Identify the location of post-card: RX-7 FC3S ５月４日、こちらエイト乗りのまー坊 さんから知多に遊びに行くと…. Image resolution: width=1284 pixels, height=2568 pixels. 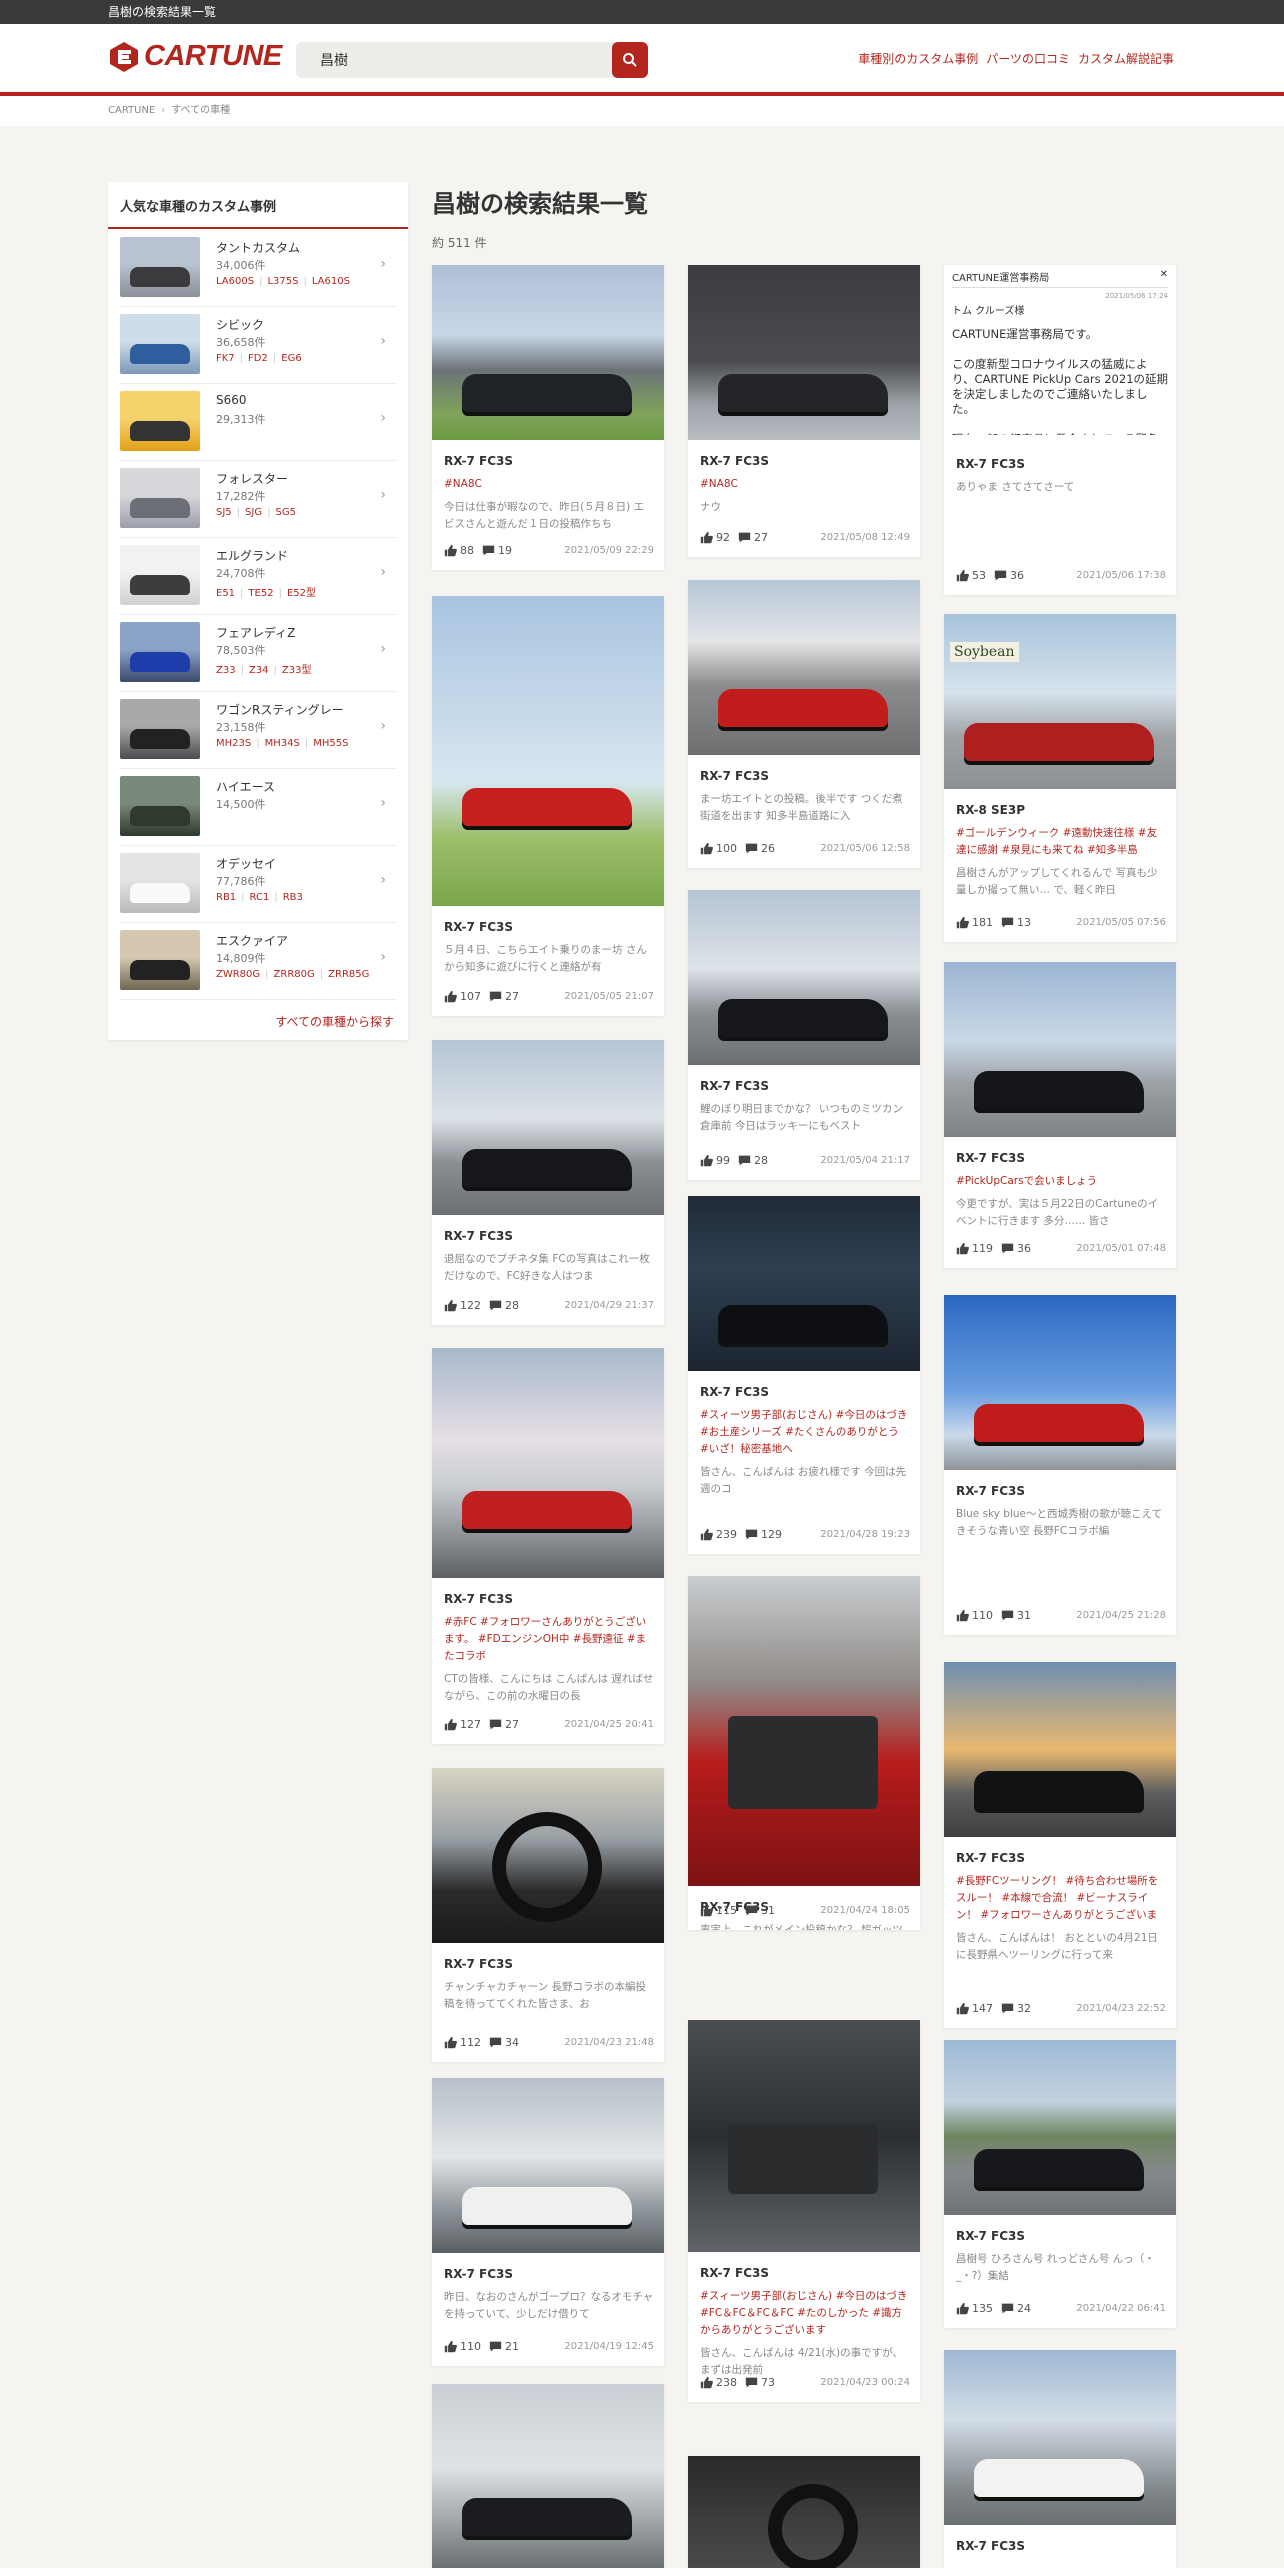
(548, 806).